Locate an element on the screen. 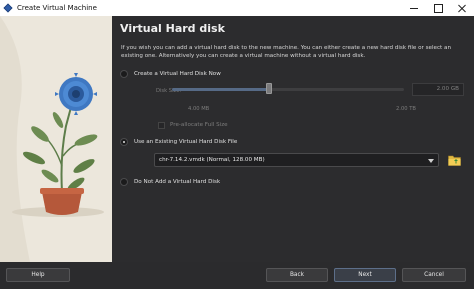 This screenshot has height=289, width=474. help-button: Help is located at coordinates (38, 275).